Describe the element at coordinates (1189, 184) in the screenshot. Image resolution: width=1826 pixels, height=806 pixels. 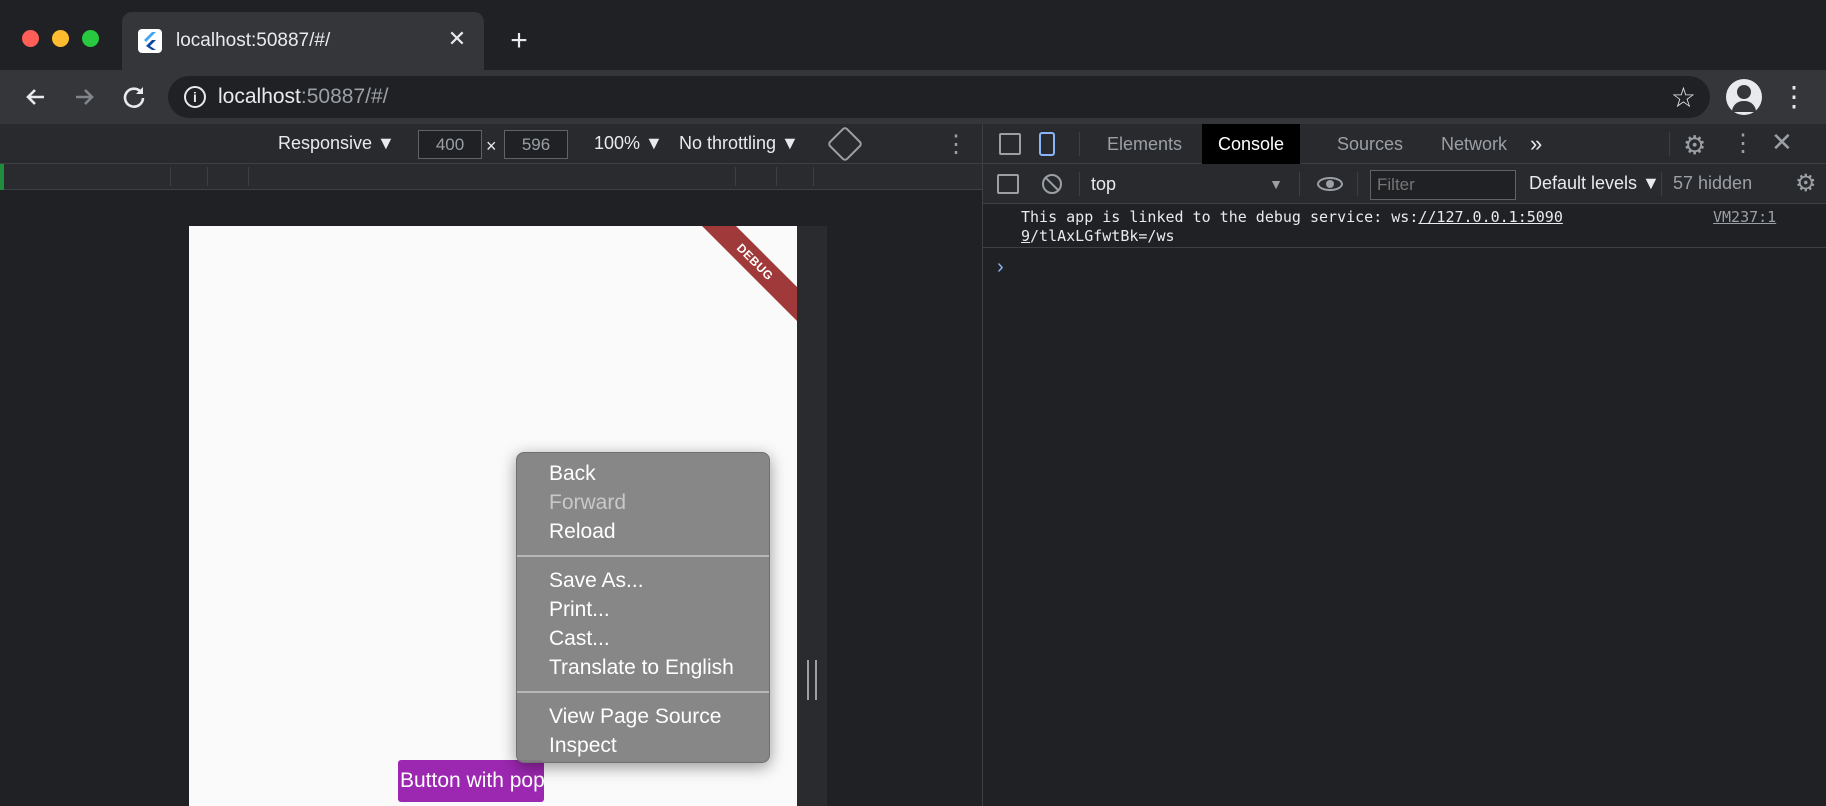
I see `context-select: top ▼` at that location.